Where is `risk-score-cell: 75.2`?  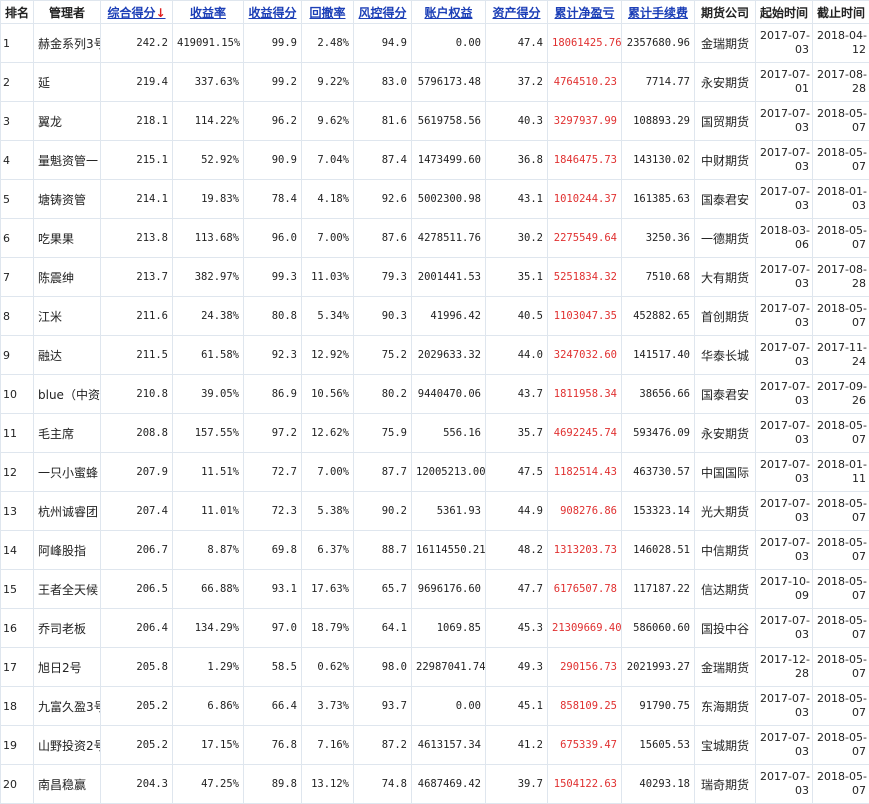 risk-score-cell: 75.2 is located at coordinates (383, 355).